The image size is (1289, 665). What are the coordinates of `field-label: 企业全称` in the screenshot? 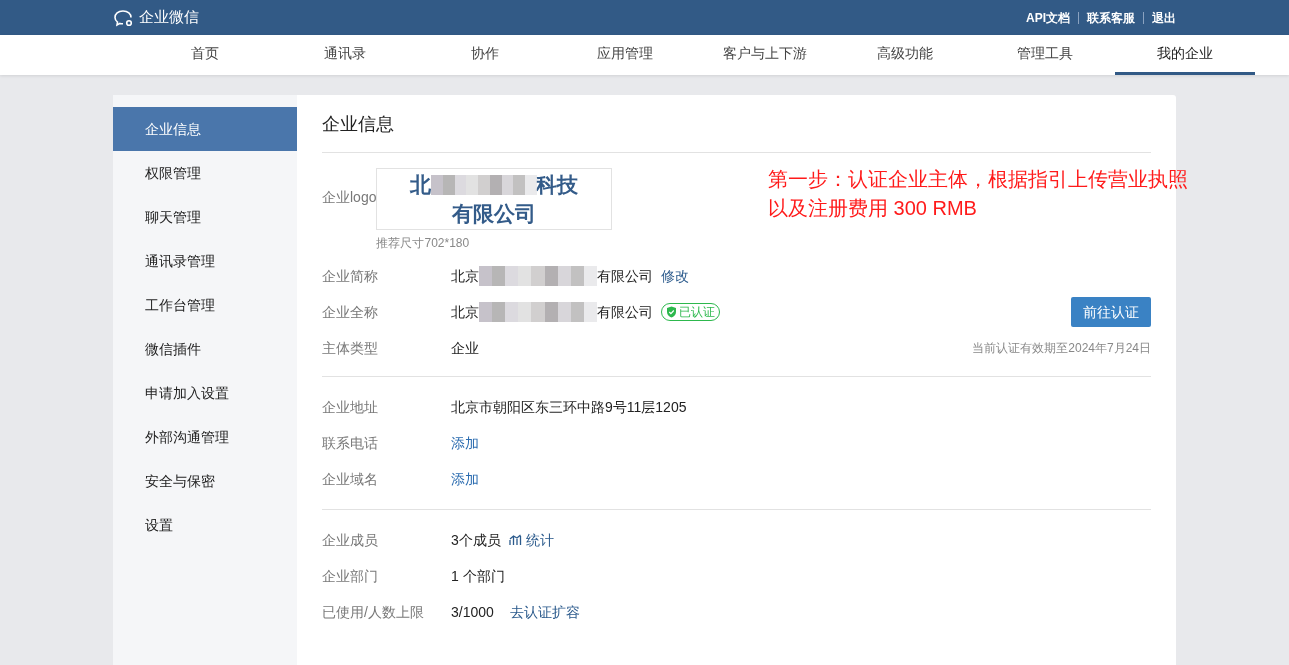 It's located at (350, 312).